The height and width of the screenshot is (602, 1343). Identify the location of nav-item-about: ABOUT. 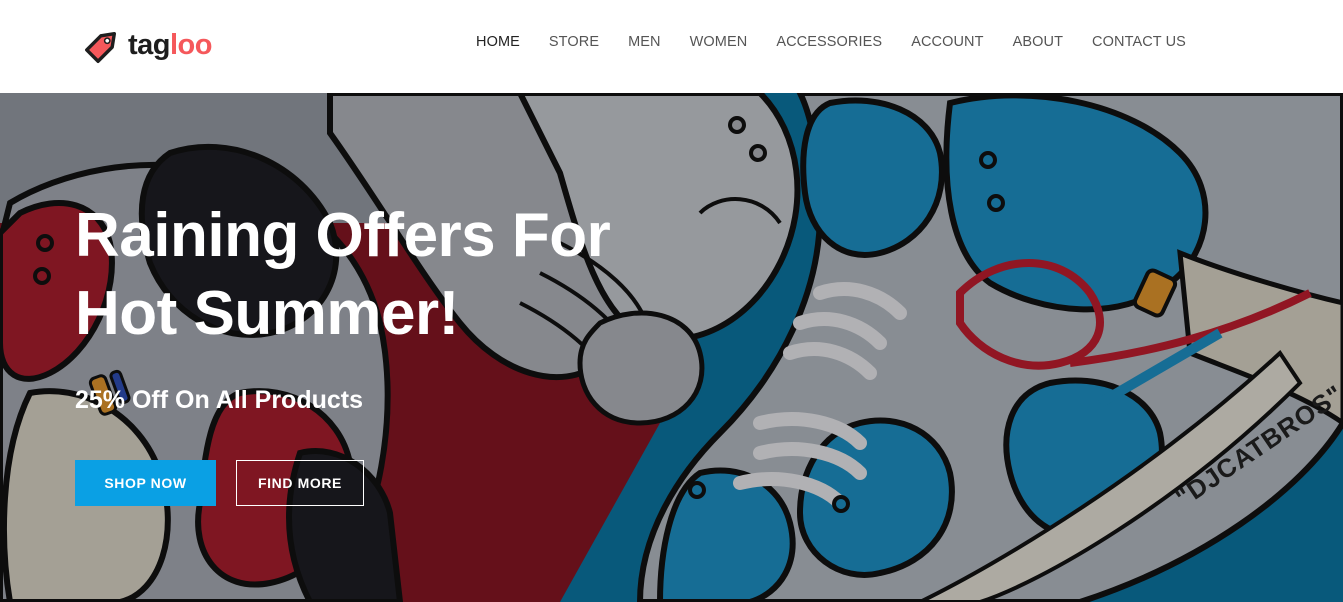
(1038, 42).